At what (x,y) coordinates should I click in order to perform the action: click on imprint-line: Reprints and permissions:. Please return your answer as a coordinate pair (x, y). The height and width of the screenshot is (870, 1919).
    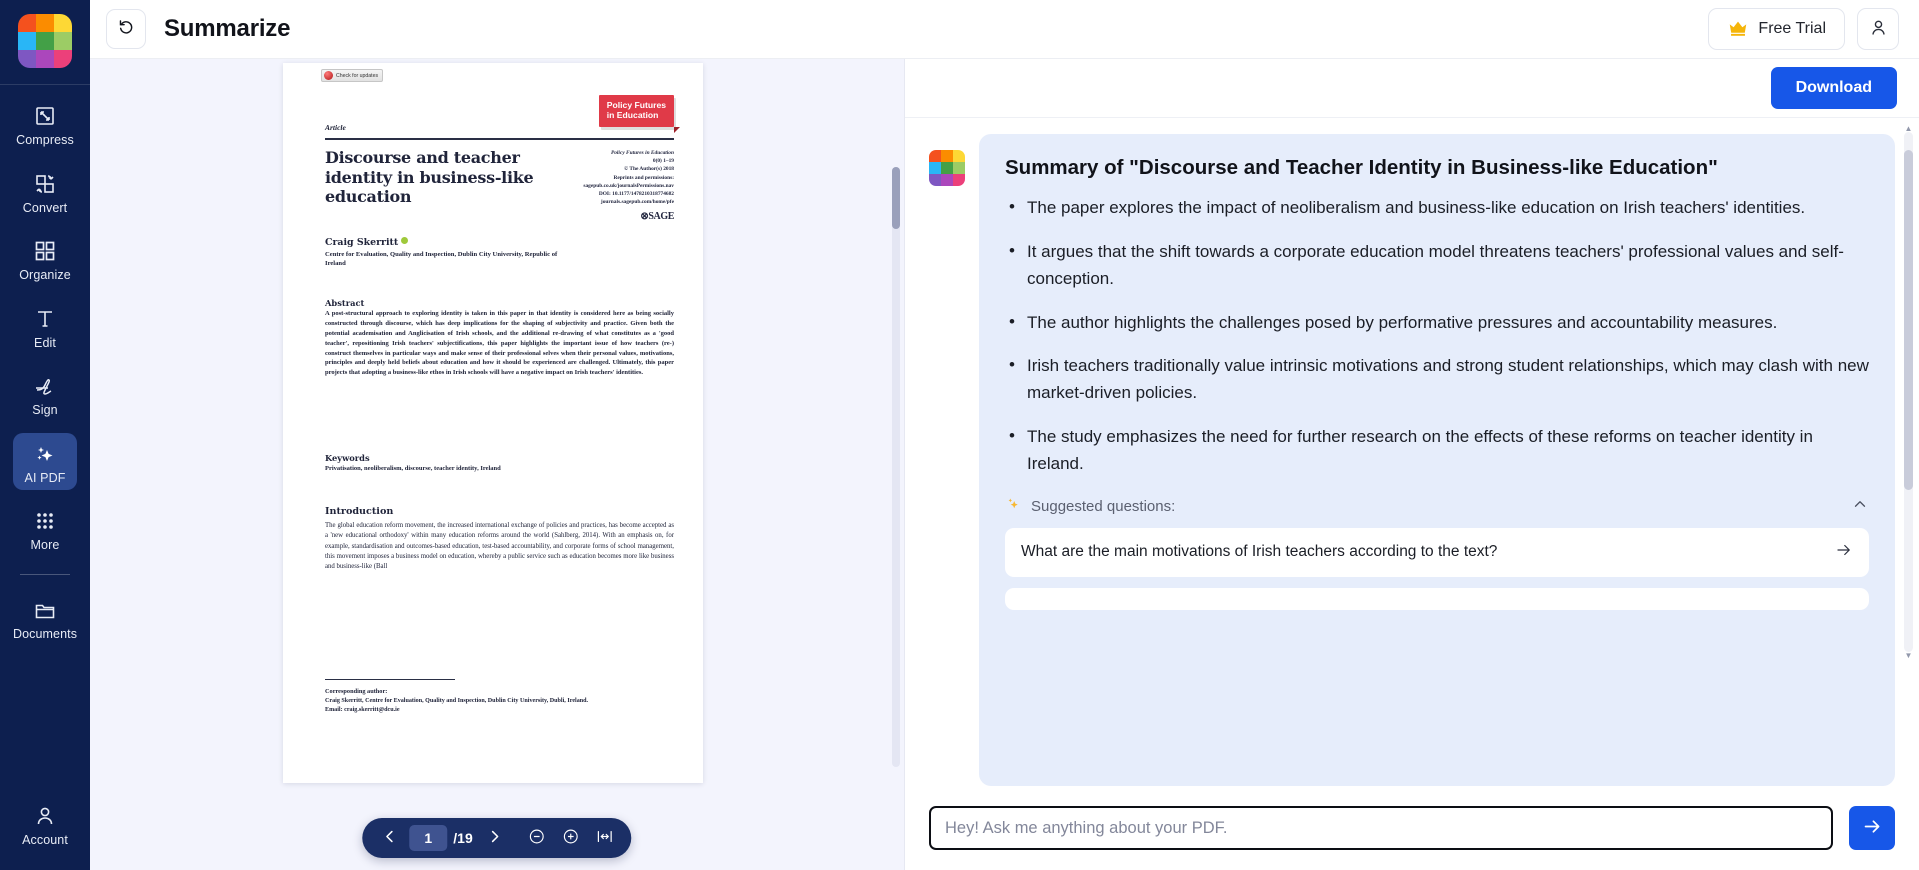
    Looking at the image, I should click on (643, 177).